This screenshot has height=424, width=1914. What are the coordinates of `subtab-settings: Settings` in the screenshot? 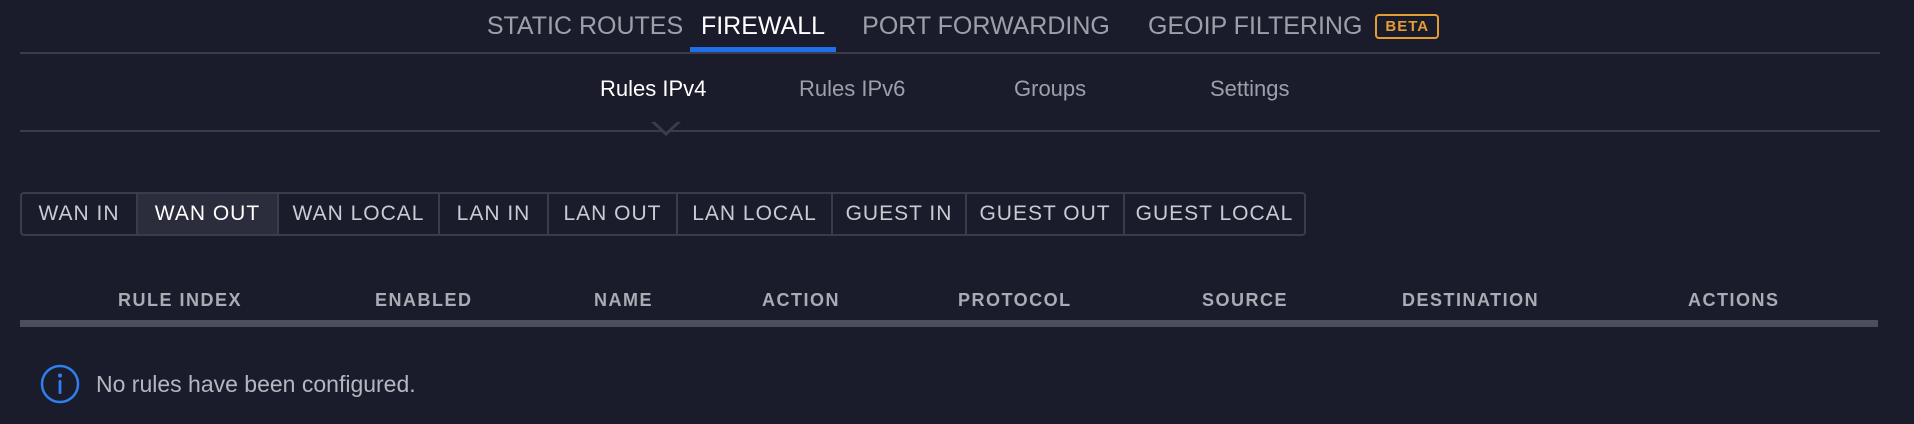 It's located at (1250, 89).